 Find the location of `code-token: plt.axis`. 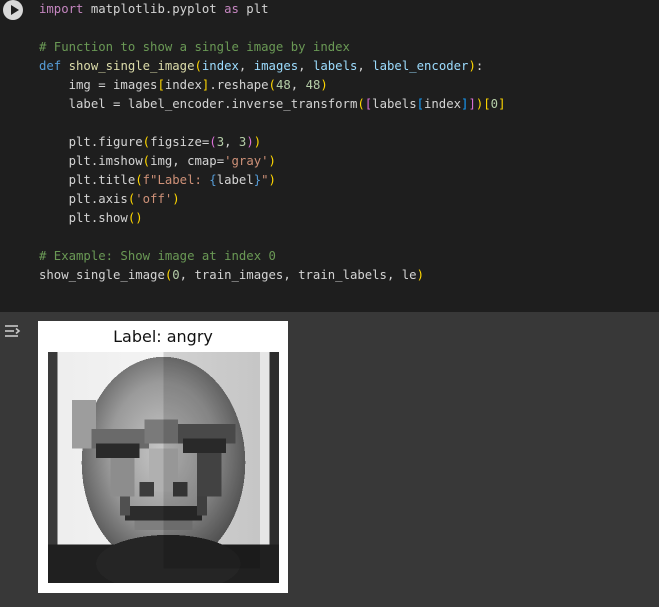

code-token: plt.axis is located at coordinates (83, 199).